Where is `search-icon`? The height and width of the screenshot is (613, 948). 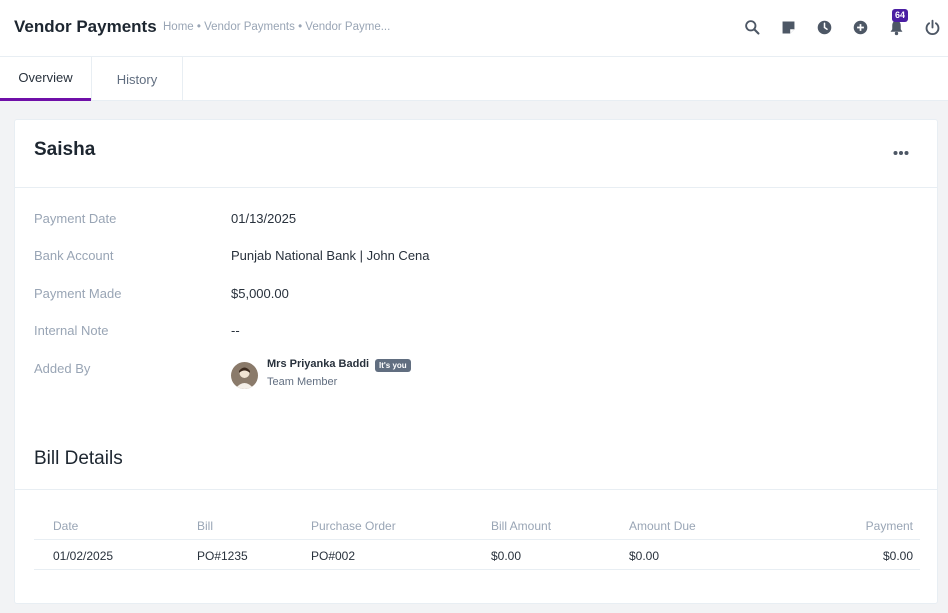 search-icon is located at coordinates (752, 27).